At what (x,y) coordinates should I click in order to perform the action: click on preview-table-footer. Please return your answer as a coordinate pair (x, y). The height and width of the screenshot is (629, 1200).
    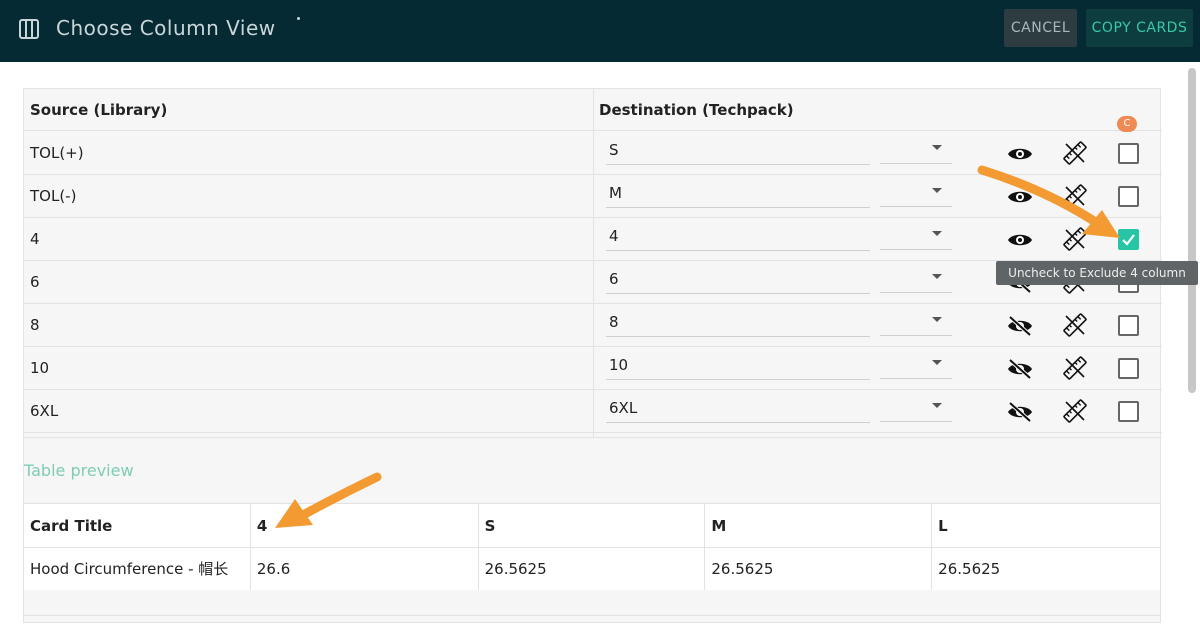
    Looking at the image, I should click on (592, 603).